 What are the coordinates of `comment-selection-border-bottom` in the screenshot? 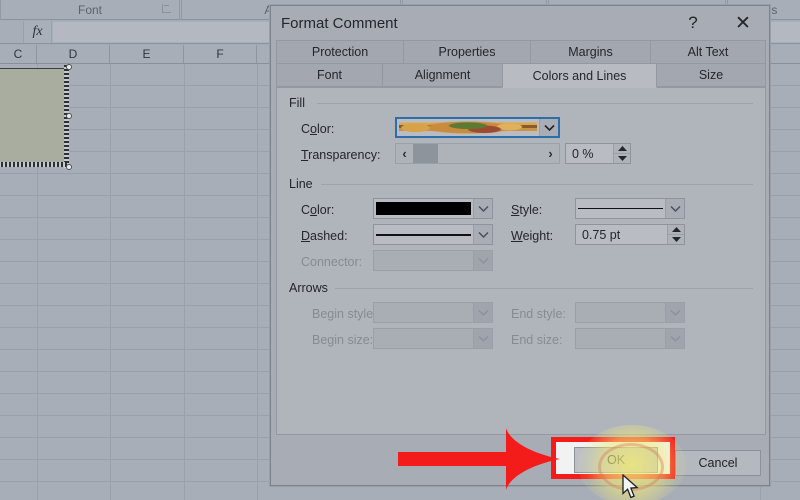 It's located at (33, 164).